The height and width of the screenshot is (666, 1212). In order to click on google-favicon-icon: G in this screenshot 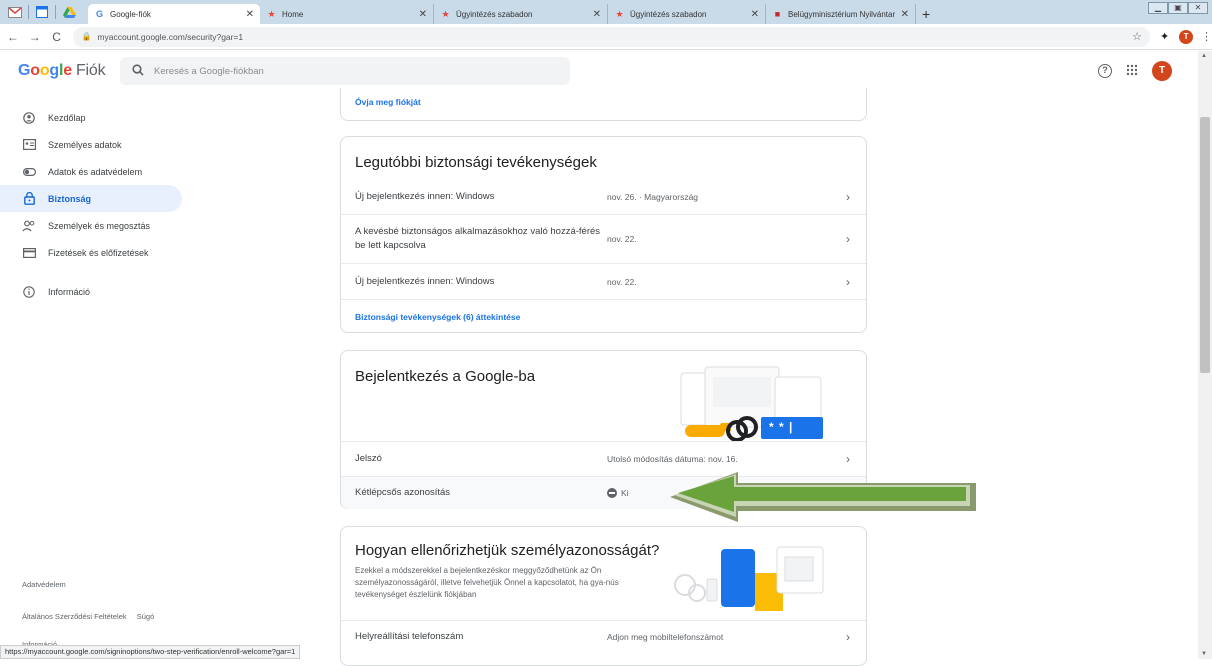, I will do `click(99, 14)`.